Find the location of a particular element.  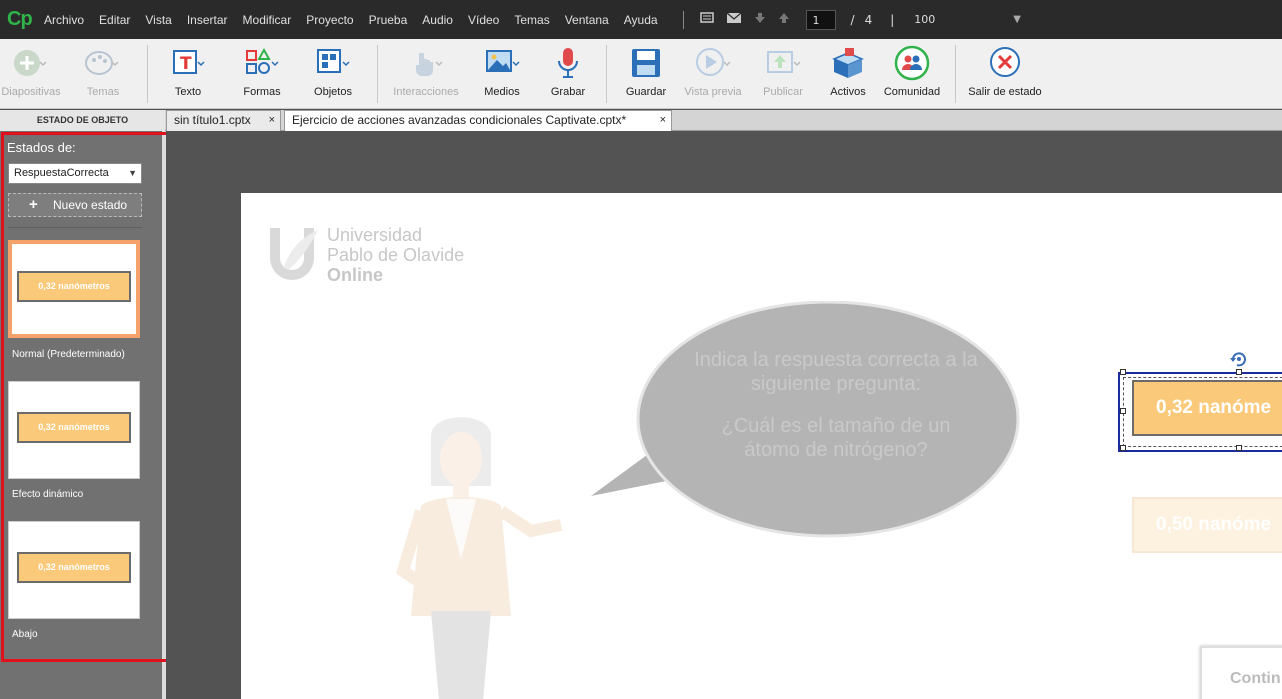

guardar-label: Guardar is located at coordinates (646, 92).